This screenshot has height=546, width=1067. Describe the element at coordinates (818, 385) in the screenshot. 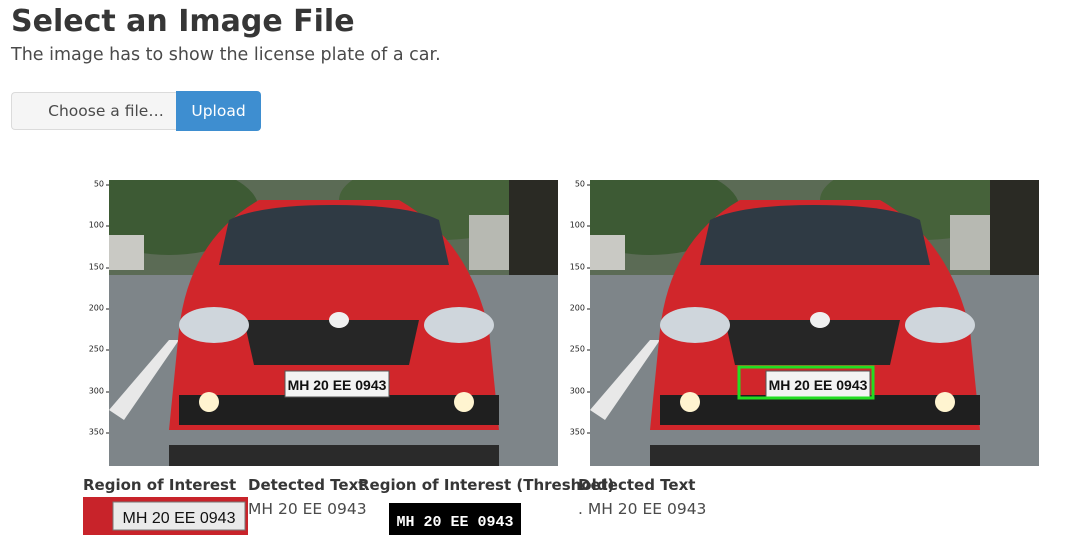

I see `plate-text-detected: MH 20 EE 0943` at that location.